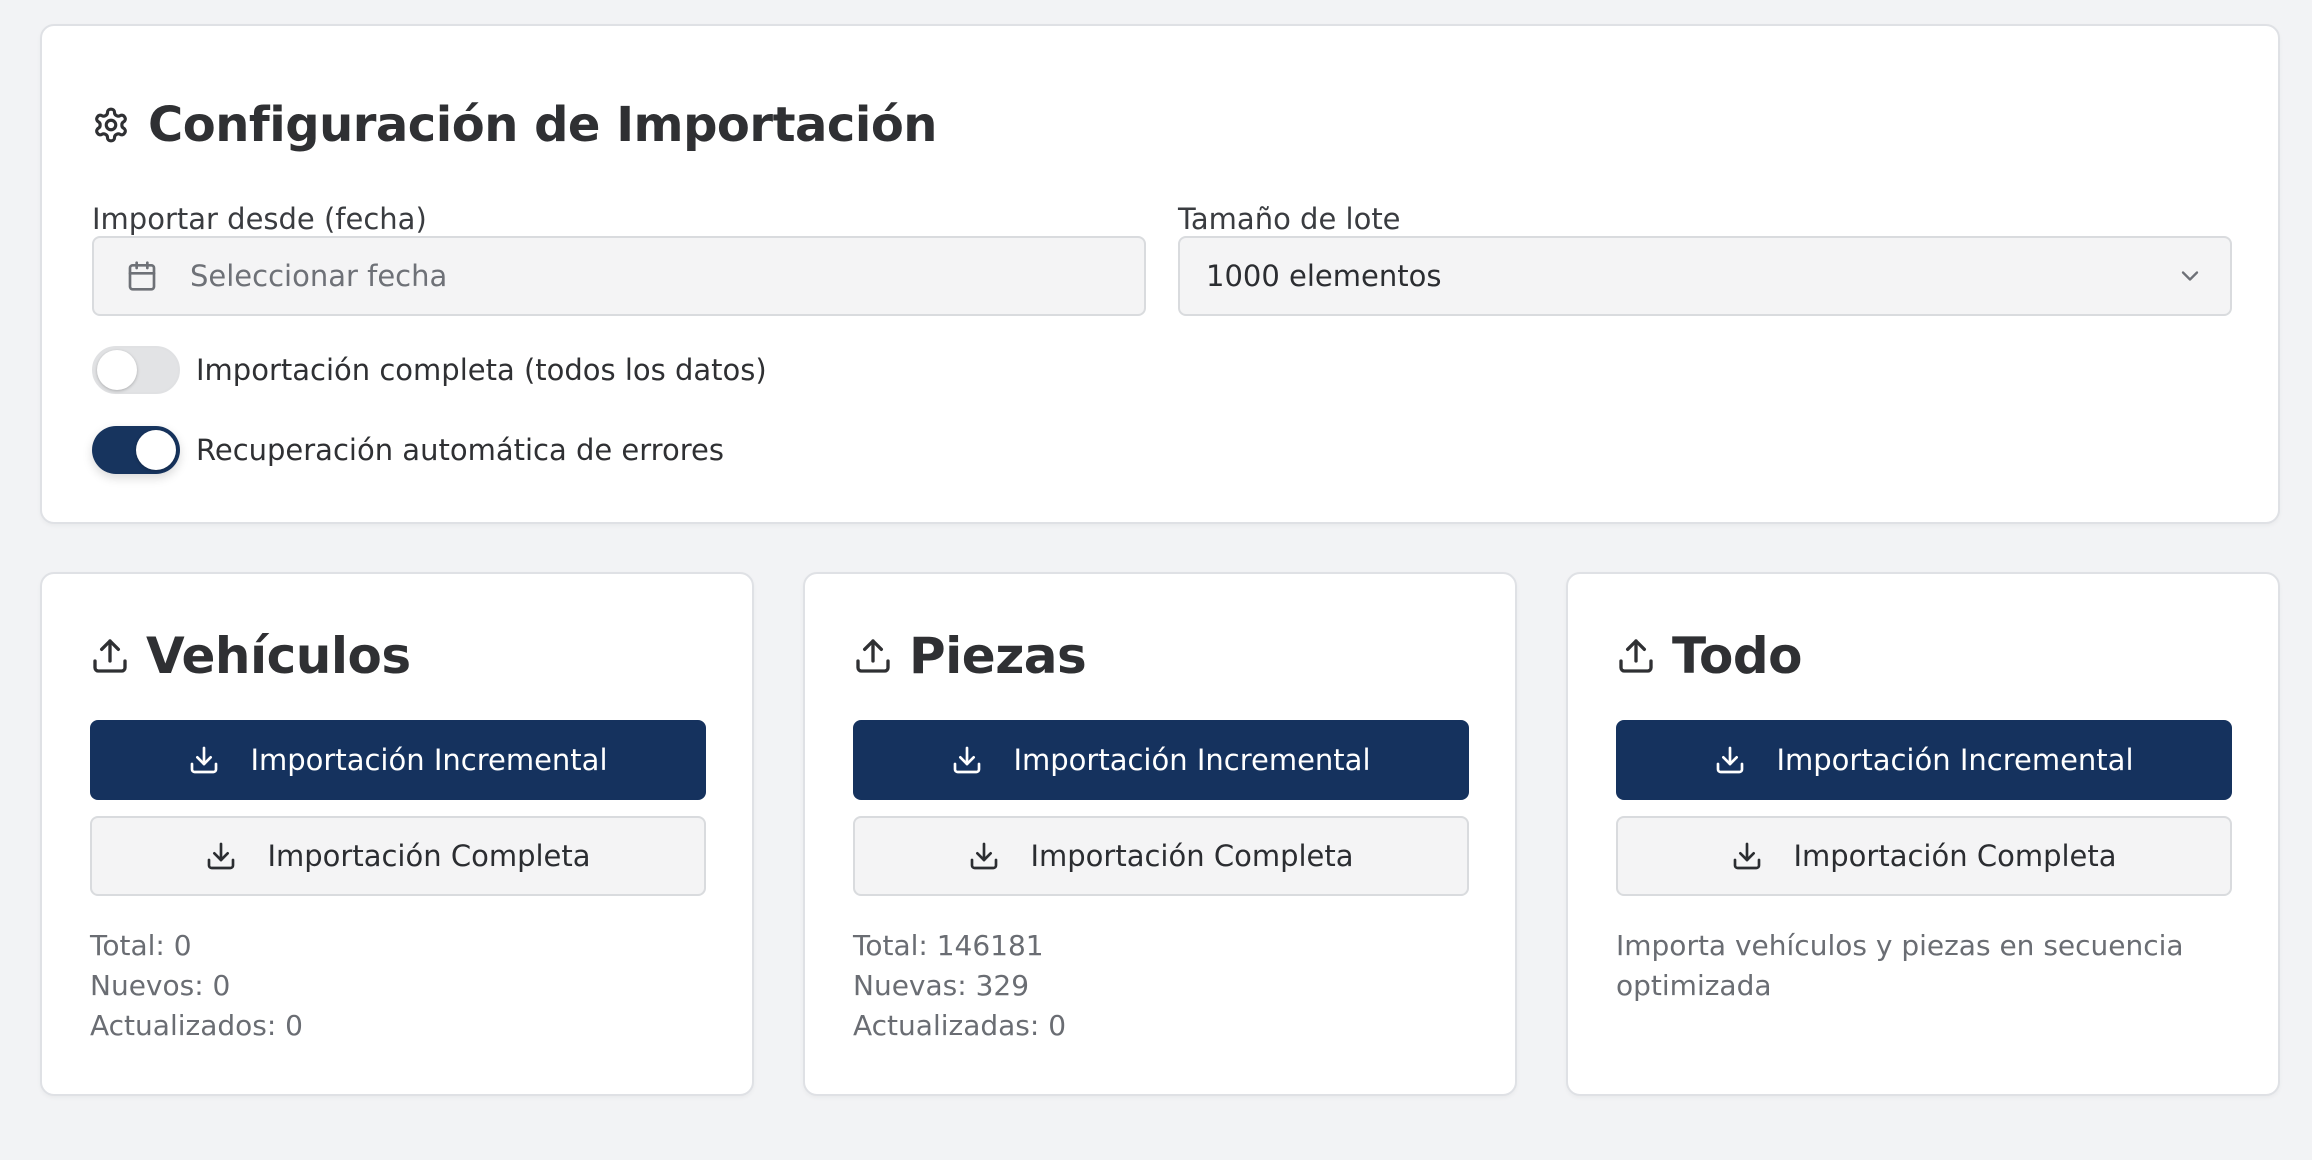 This screenshot has height=1160, width=2312. What do you see at coordinates (998, 656) in the screenshot?
I see `parts-title-text: Piezas` at bounding box center [998, 656].